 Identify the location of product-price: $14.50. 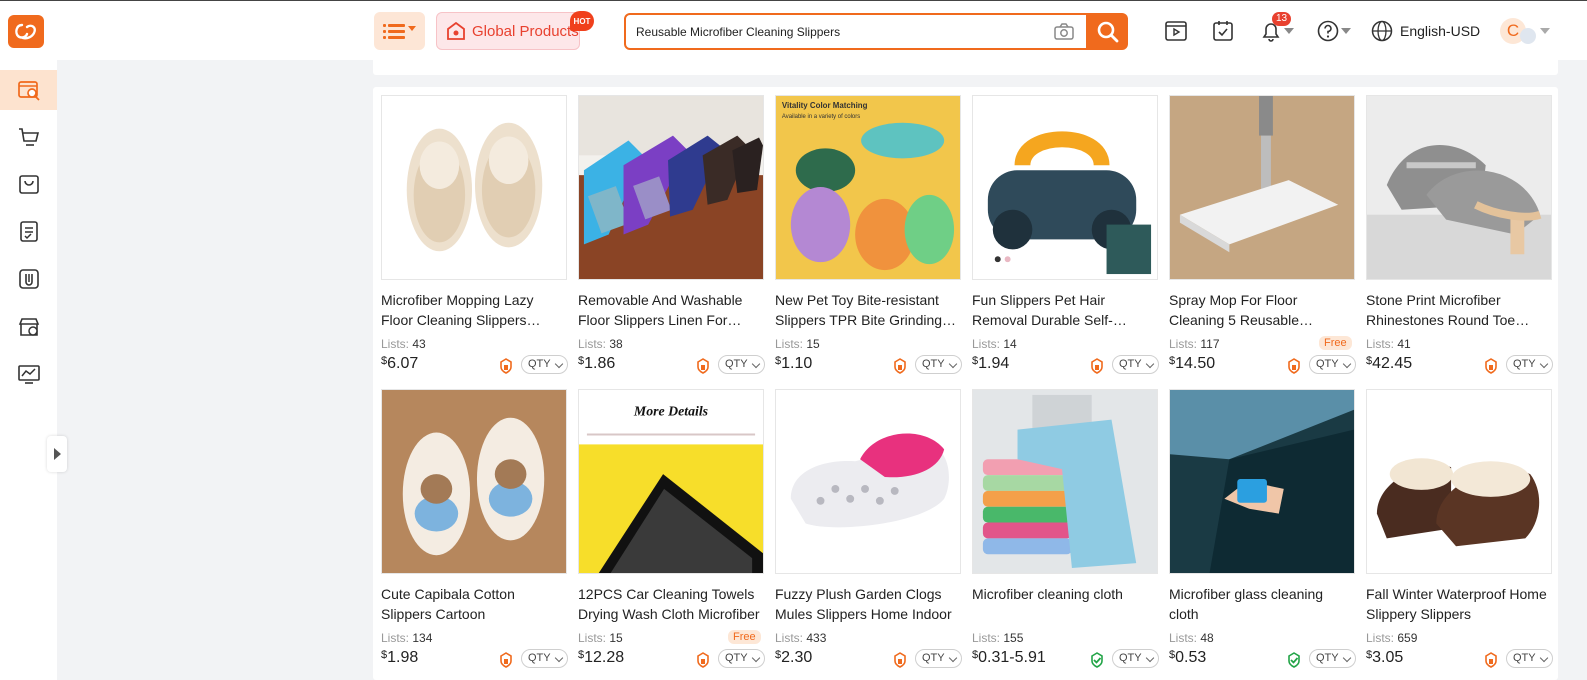
(1192, 363).